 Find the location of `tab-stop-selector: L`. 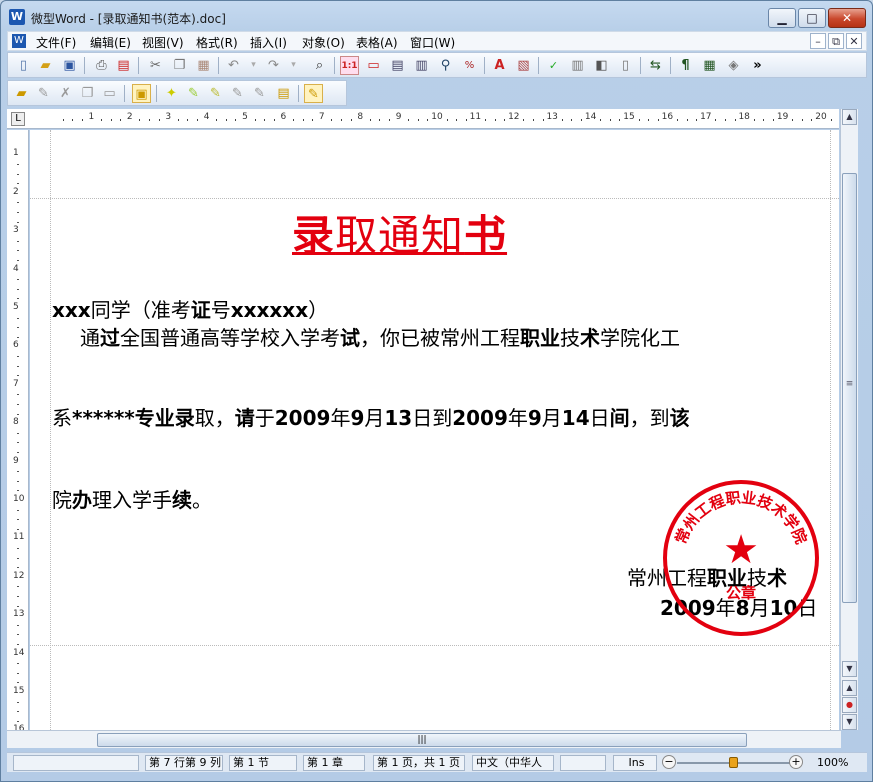

tab-stop-selector: L is located at coordinates (18, 119).